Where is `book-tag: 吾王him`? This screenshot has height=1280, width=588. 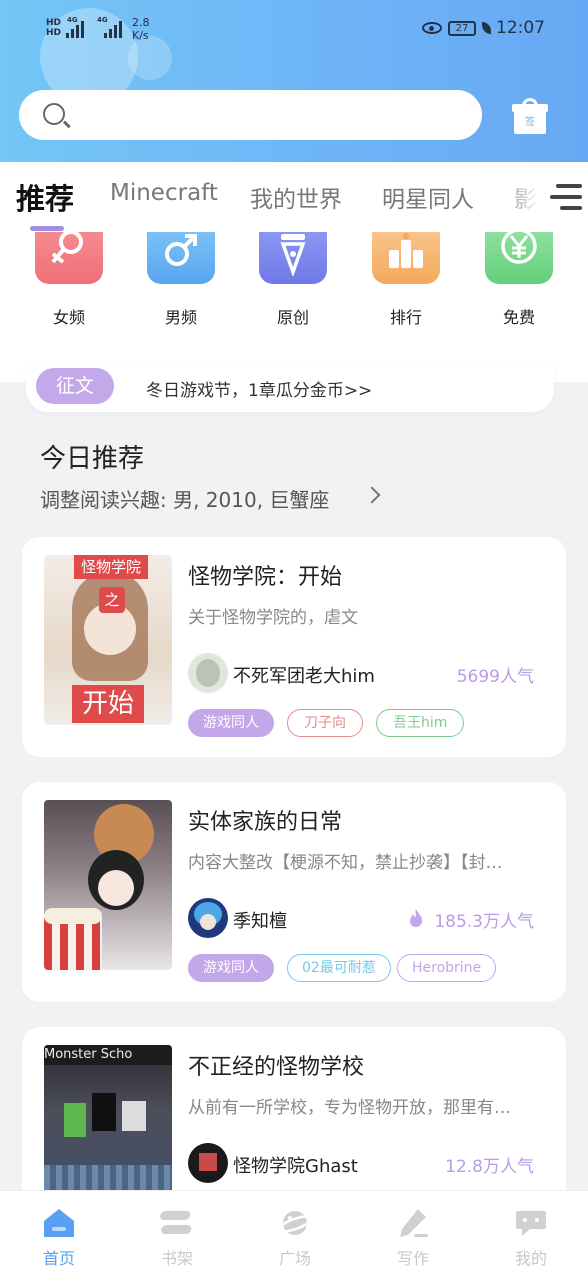
book-tag: 吾王him is located at coordinates (420, 723).